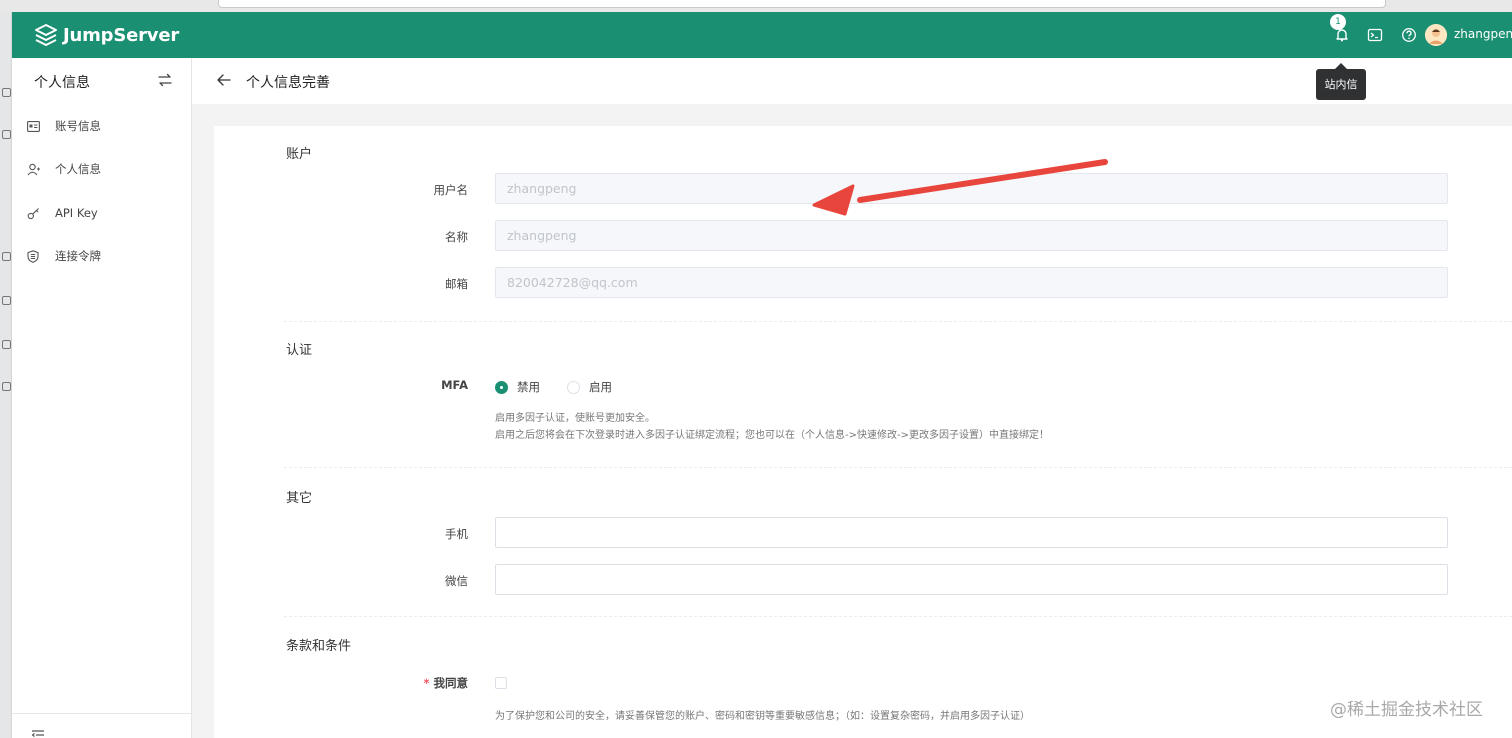  What do you see at coordinates (762, 35) in the screenshot?
I see `top-navbar: JumpServer` at bounding box center [762, 35].